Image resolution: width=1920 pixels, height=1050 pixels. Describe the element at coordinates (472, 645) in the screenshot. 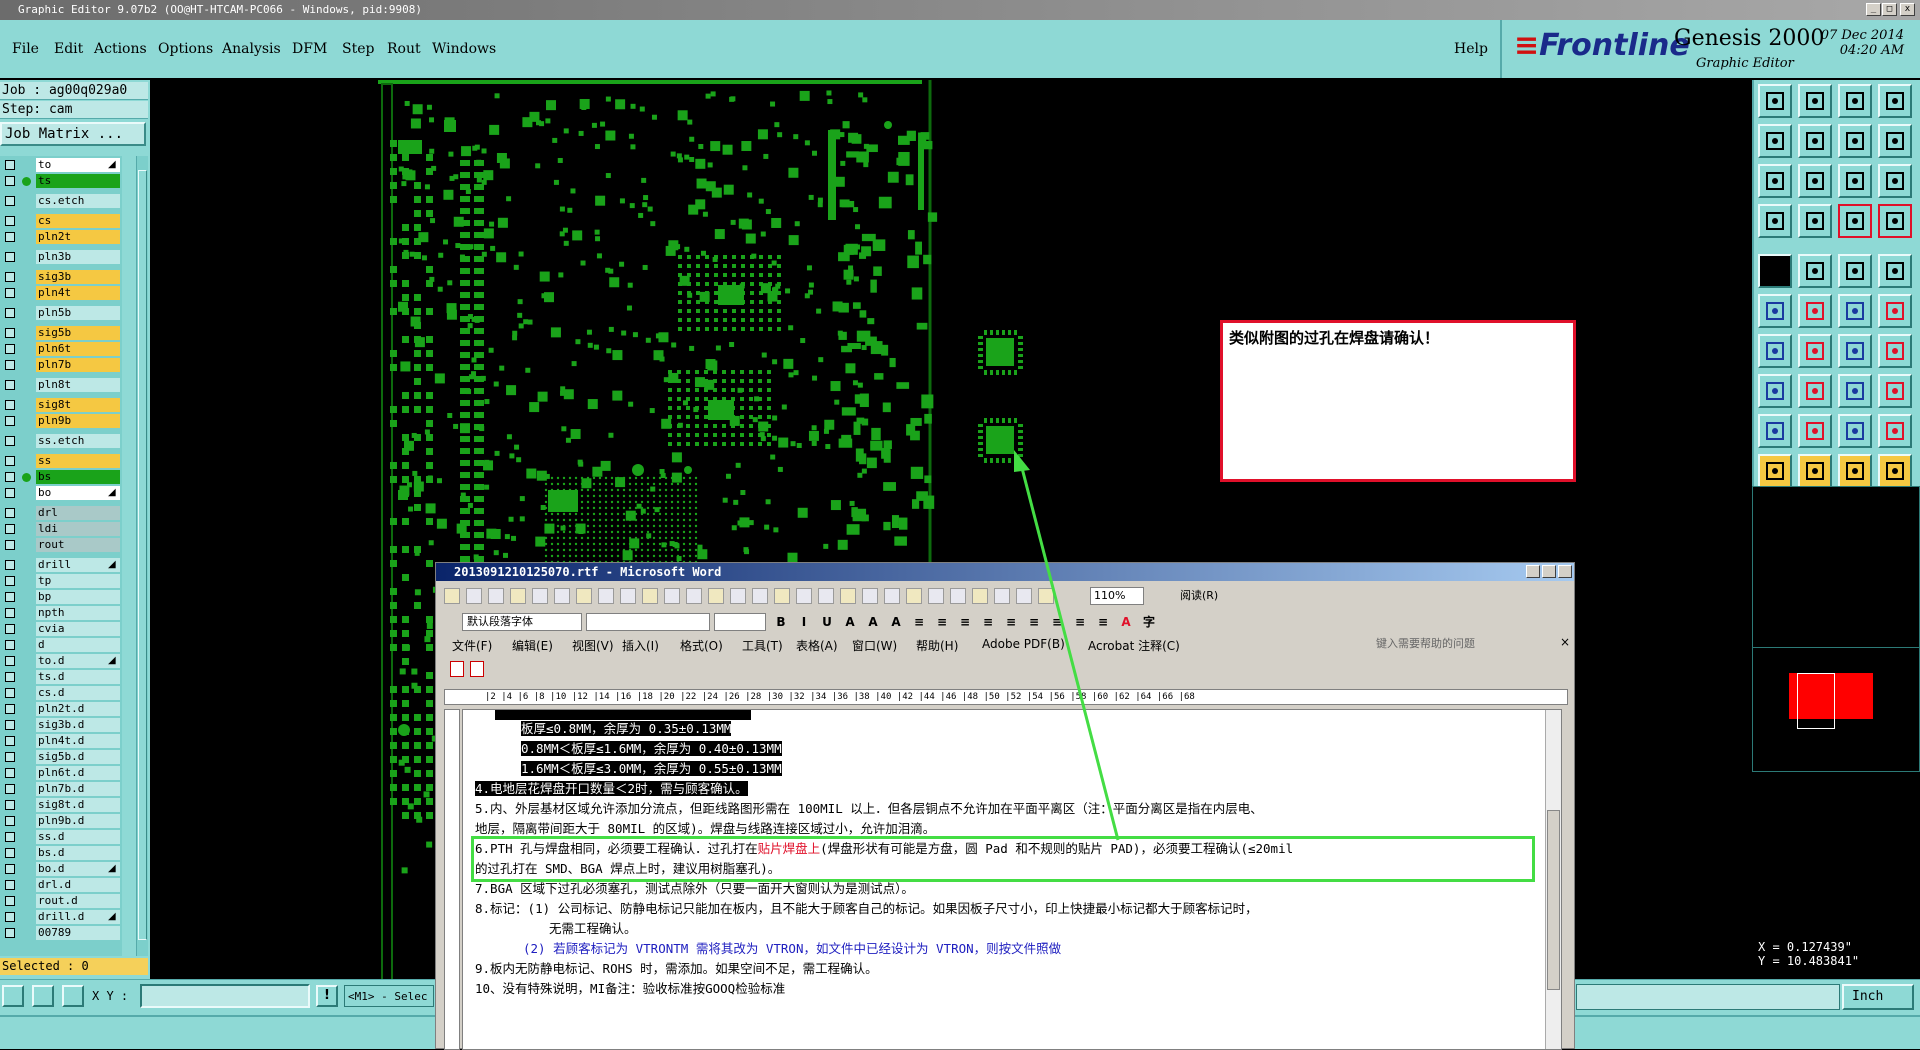

I see `word-menu-item: 文件(F)` at that location.